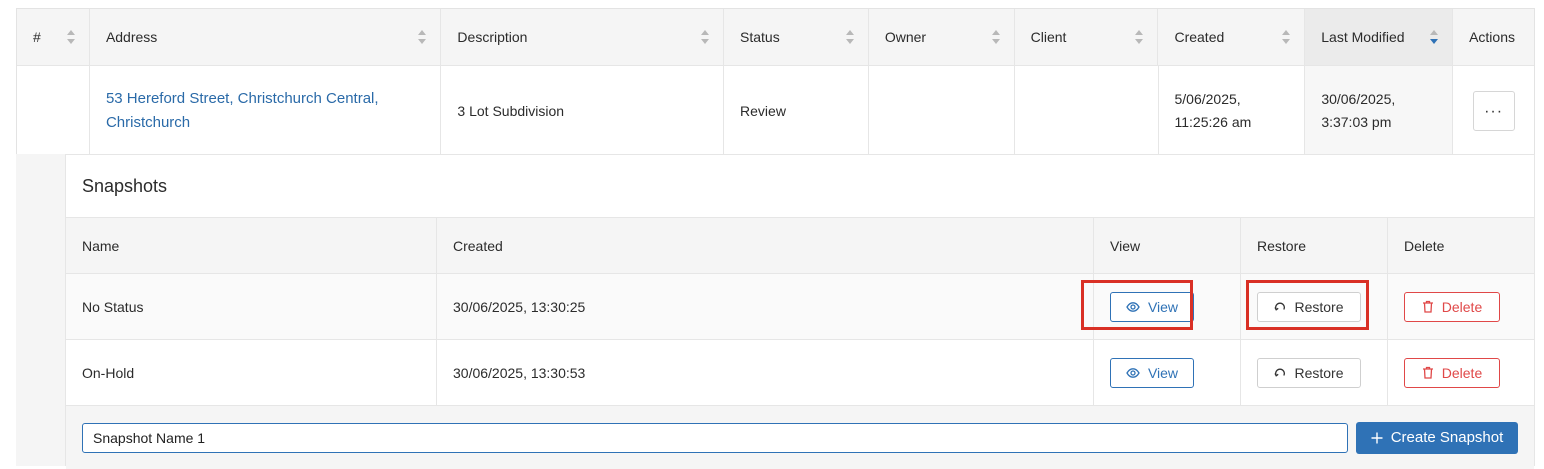  Describe the element at coordinates (583, 37) in the screenshot. I see `col-header-description: Description` at that location.